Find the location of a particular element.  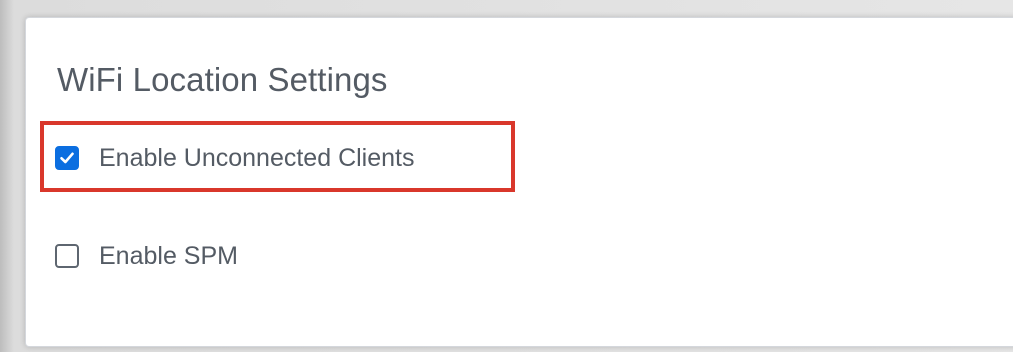

enable-spm-option: Enable SPM is located at coordinates (146, 256).